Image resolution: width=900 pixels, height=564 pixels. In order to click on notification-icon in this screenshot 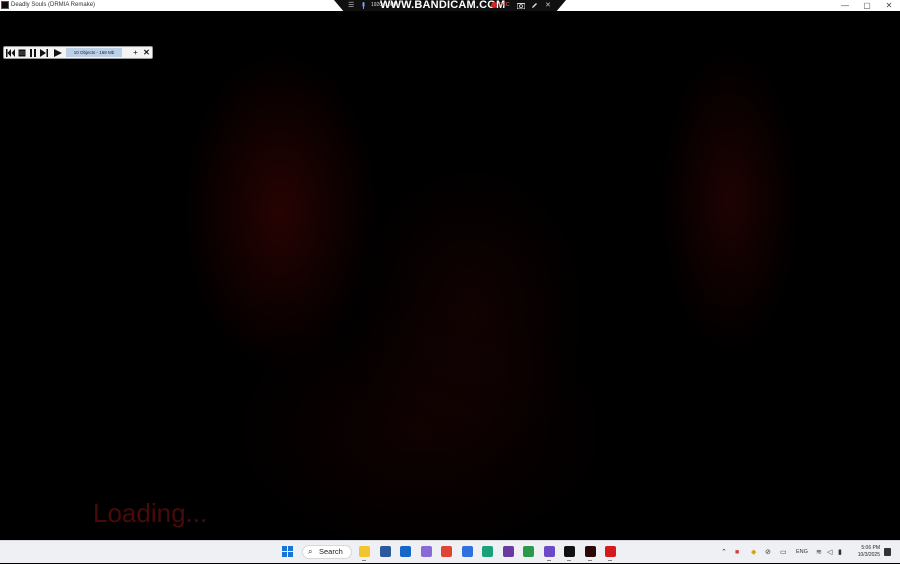, I will do `click(887, 552)`.